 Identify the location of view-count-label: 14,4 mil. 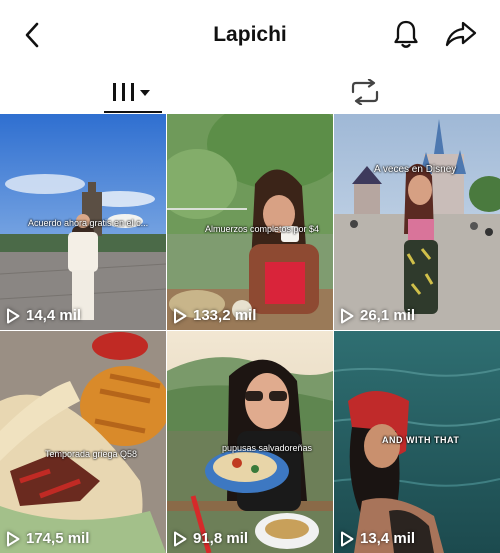
(54, 315).